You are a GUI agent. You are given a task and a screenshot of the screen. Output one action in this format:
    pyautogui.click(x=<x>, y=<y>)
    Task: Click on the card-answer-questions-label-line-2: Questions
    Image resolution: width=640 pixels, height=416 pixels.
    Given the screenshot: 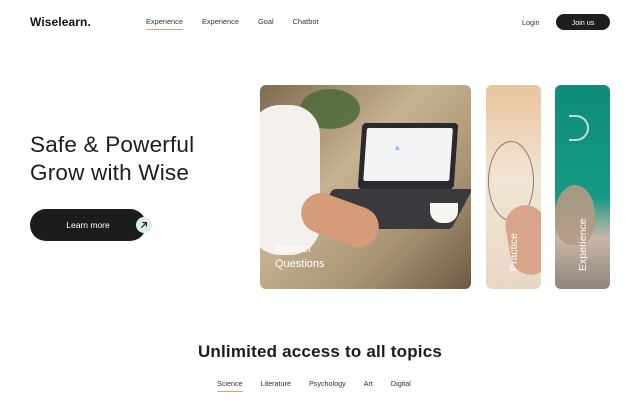 What is the action you would take?
    pyautogui.click(x=300, y=264)
    